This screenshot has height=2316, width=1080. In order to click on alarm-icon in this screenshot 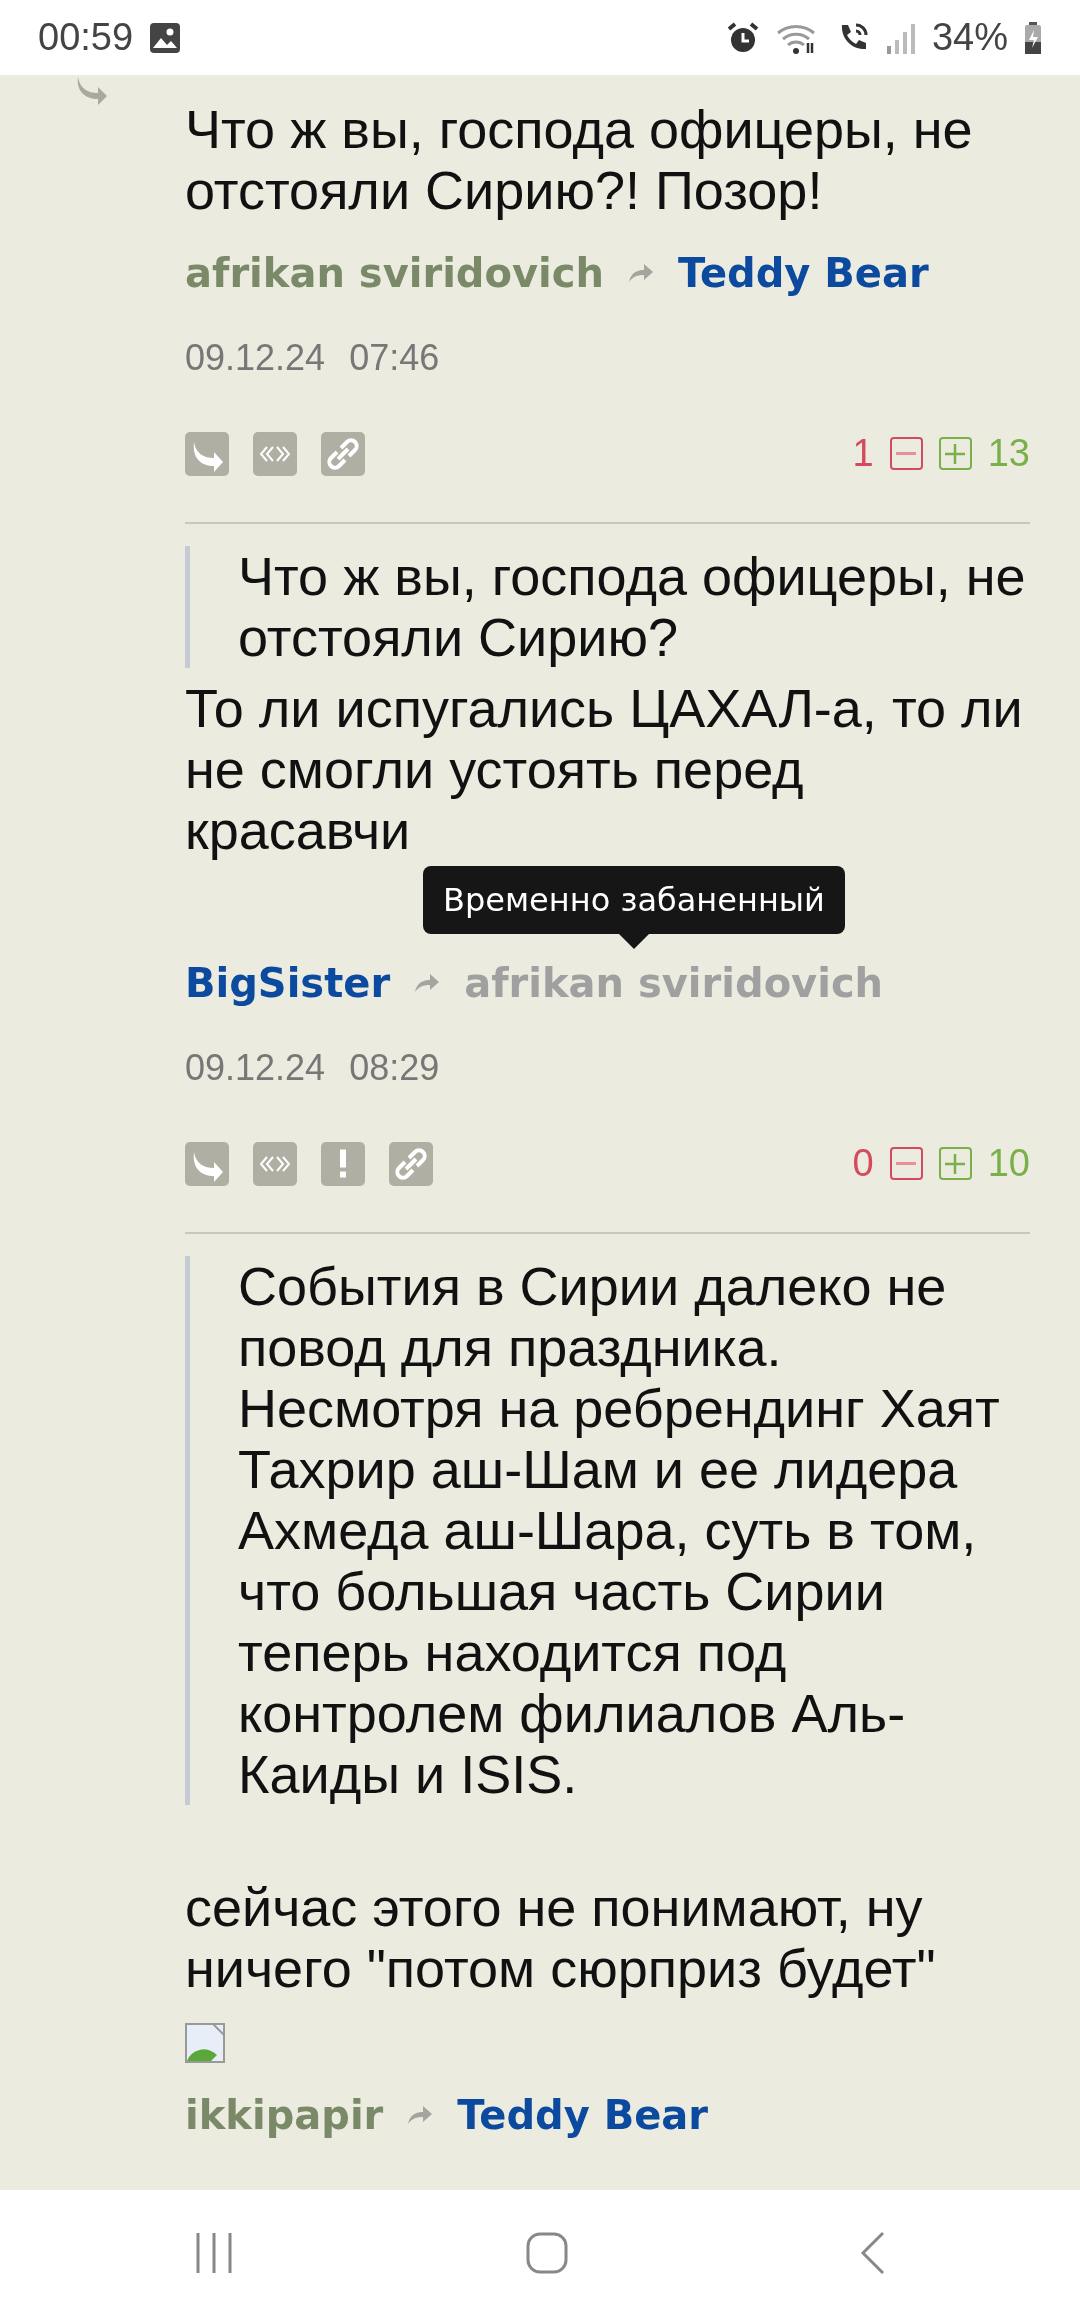, I will do `click(742, 37)`.